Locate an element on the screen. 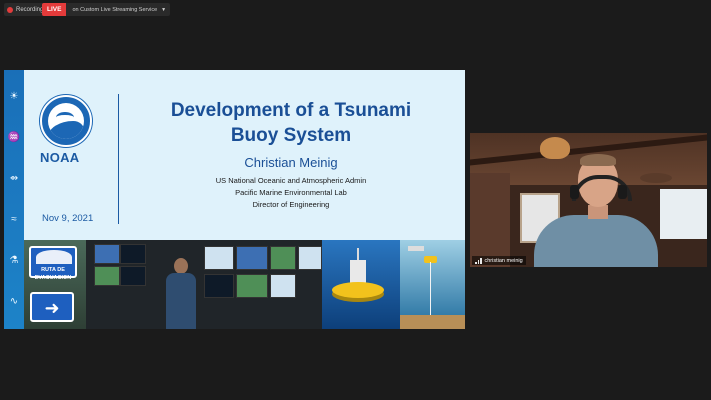  room-window is located at coordinates (683, 214).